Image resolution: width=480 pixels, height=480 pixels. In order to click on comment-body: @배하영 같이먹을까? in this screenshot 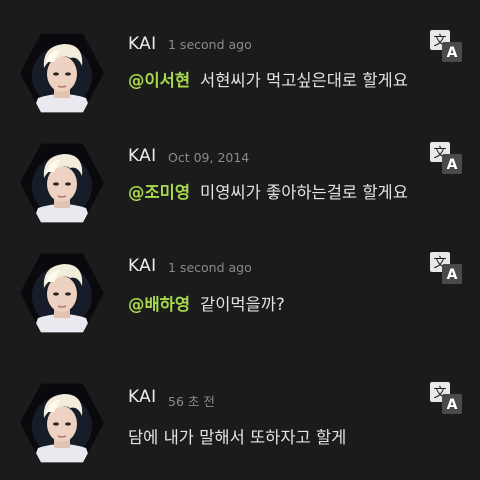, I will do `click(206, 303)`.